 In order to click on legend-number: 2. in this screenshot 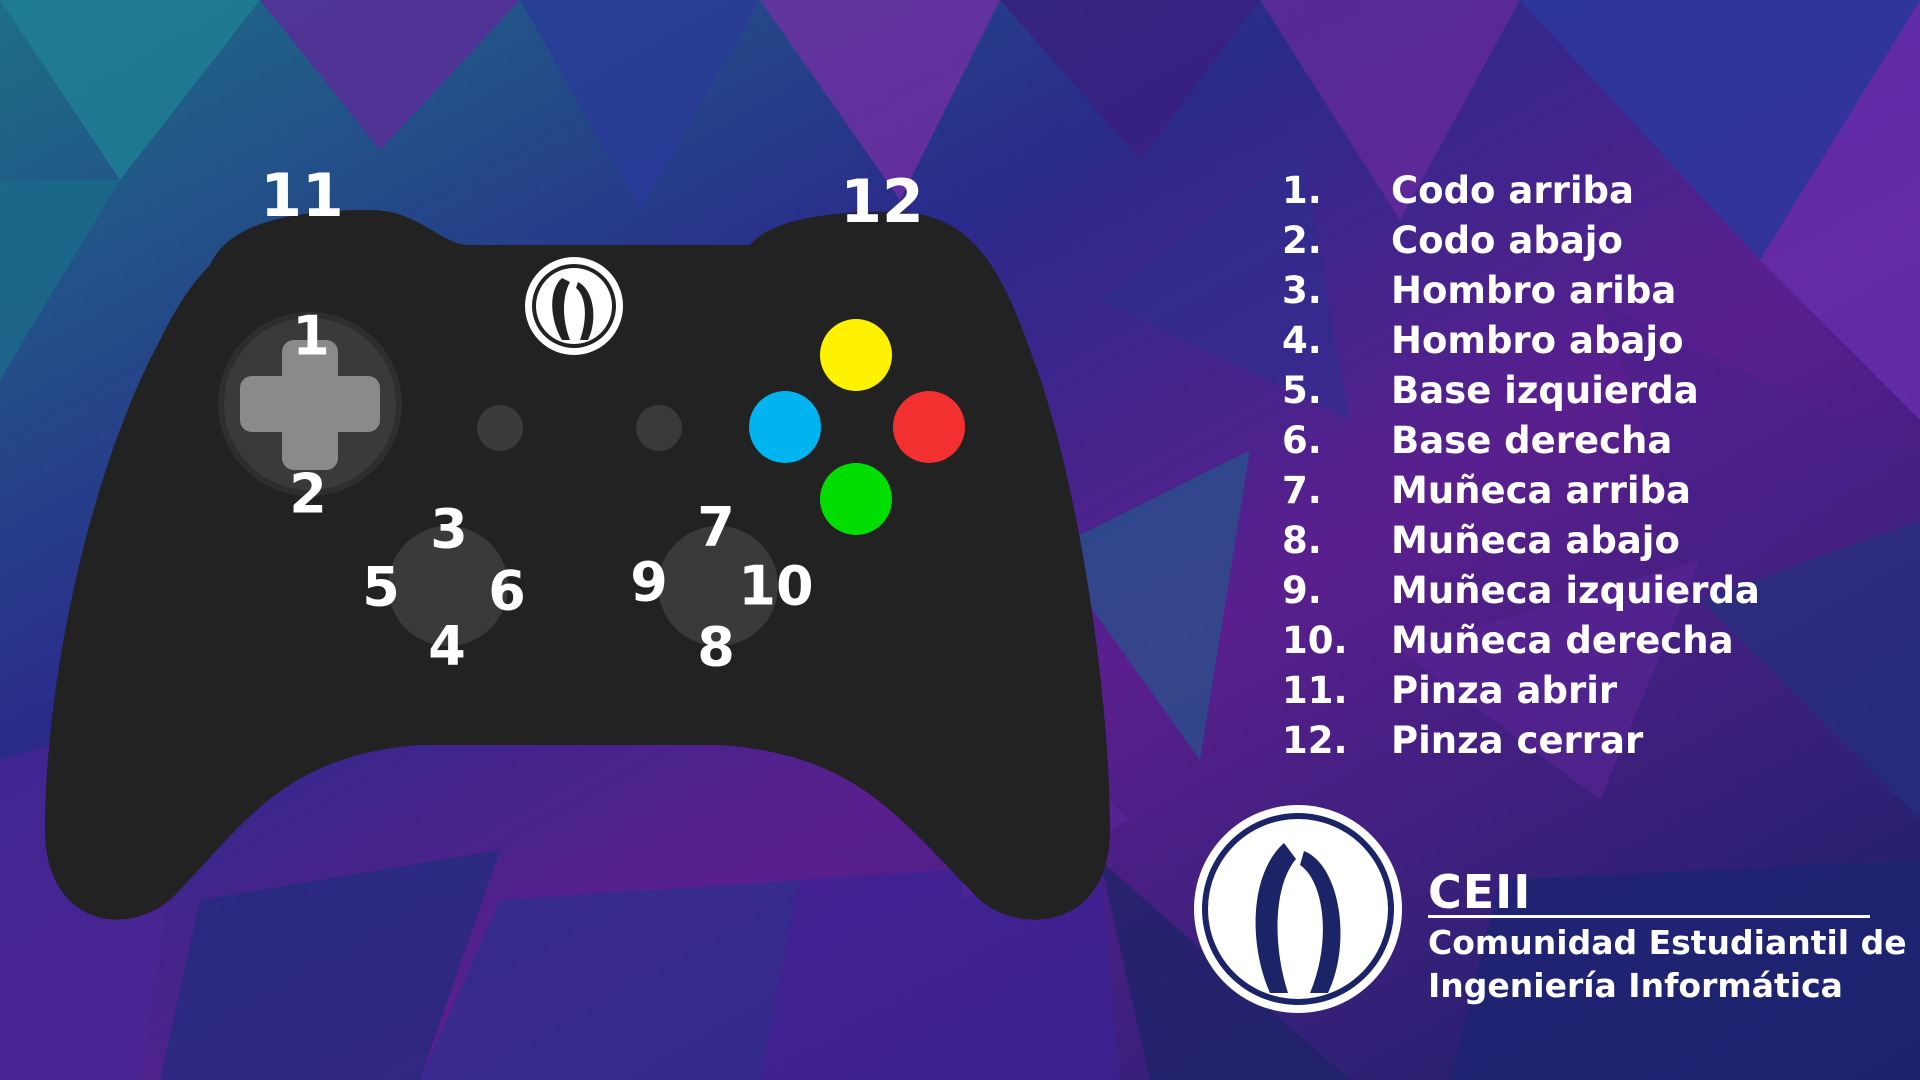, I will do `click(1302, 240)`.